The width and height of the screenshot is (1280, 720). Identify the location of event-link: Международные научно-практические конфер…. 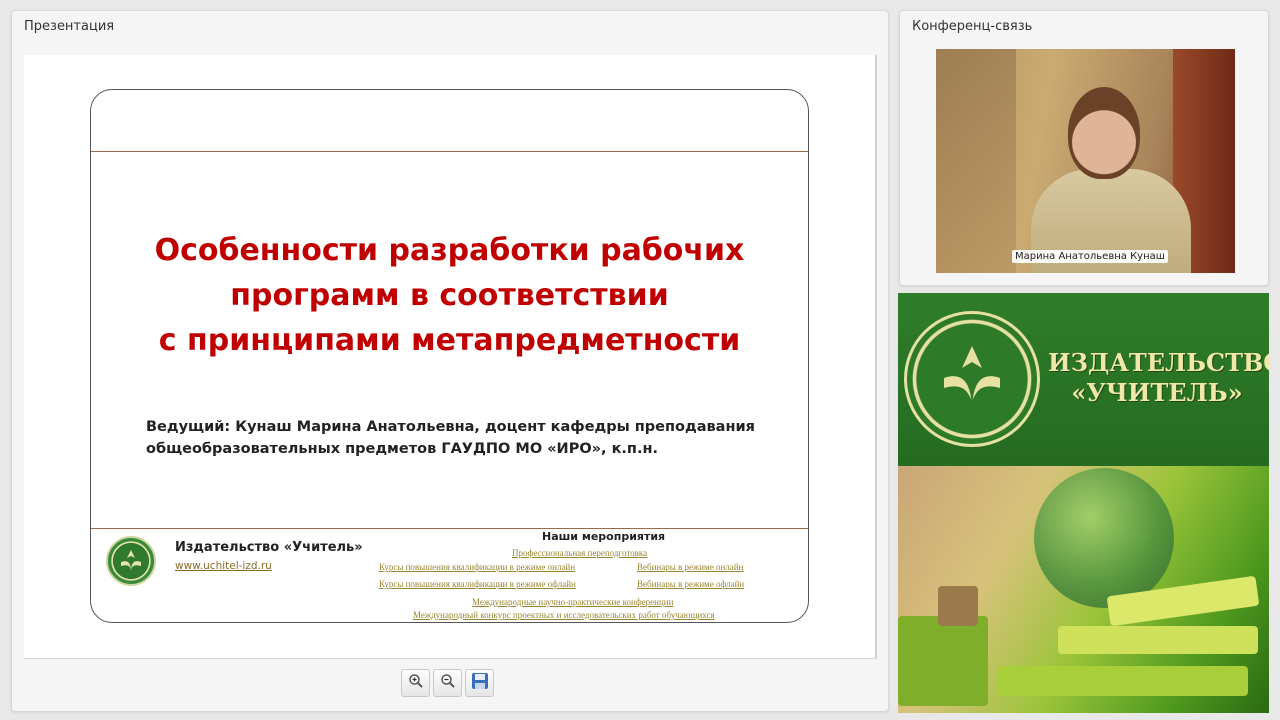
(572, 602).